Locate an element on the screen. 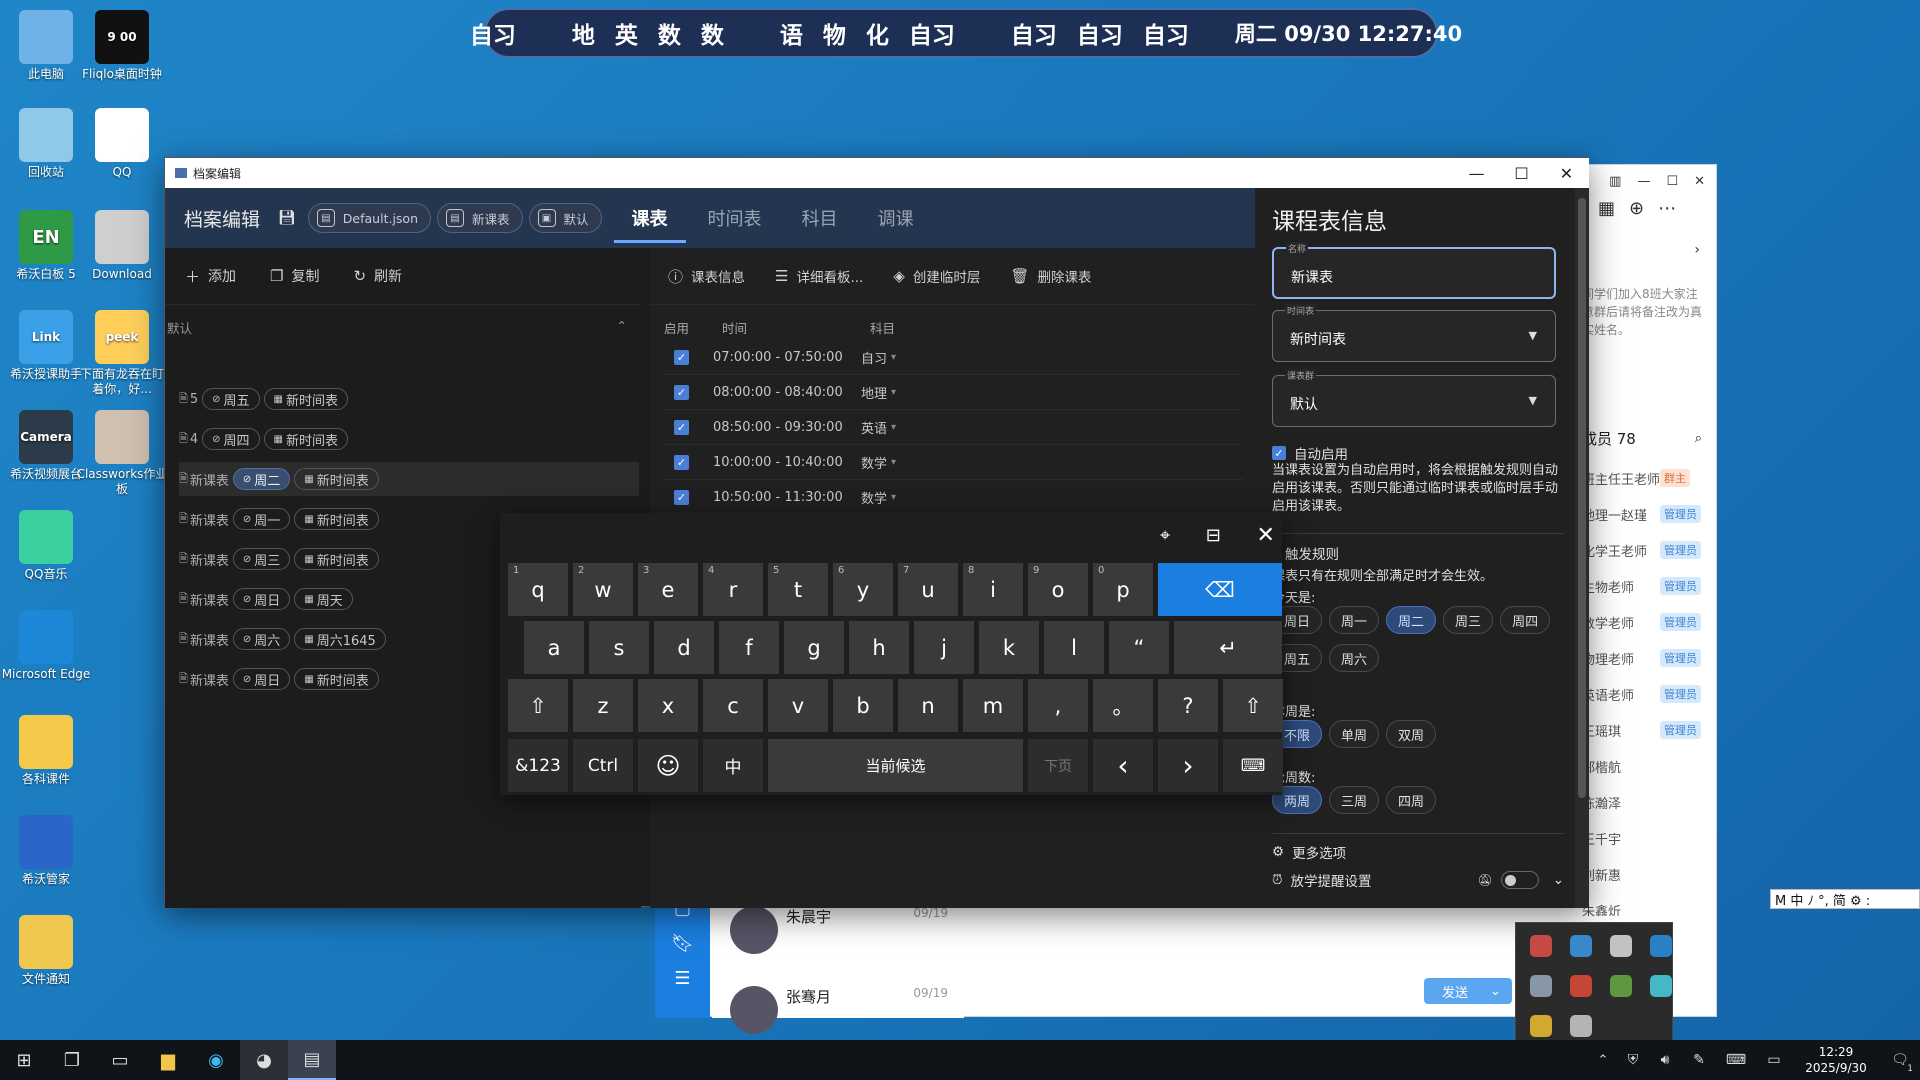 Image resolution: width=1920 pixels, height=1080 pixels. key-e: 3e is located at coordinates (668, 589).